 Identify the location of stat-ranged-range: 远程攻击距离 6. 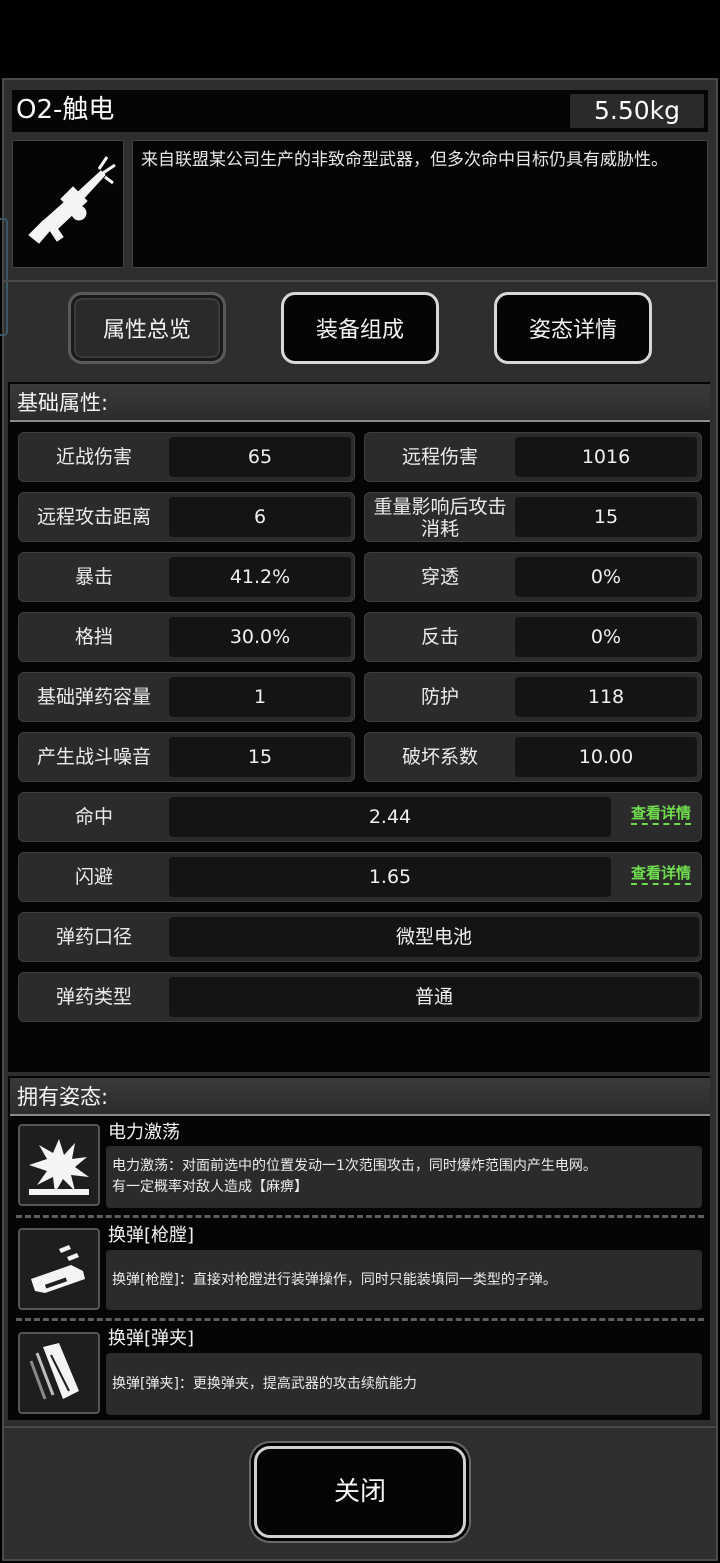
(186, 517).